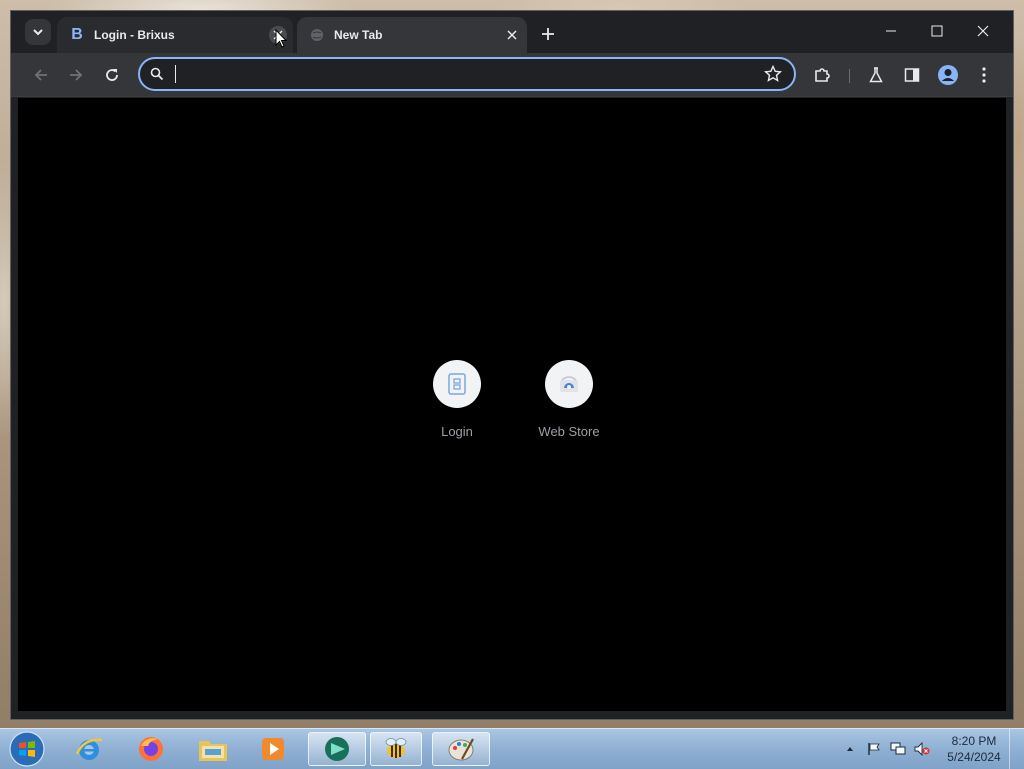  I want to click on minimize-icon, so click(891, 31).